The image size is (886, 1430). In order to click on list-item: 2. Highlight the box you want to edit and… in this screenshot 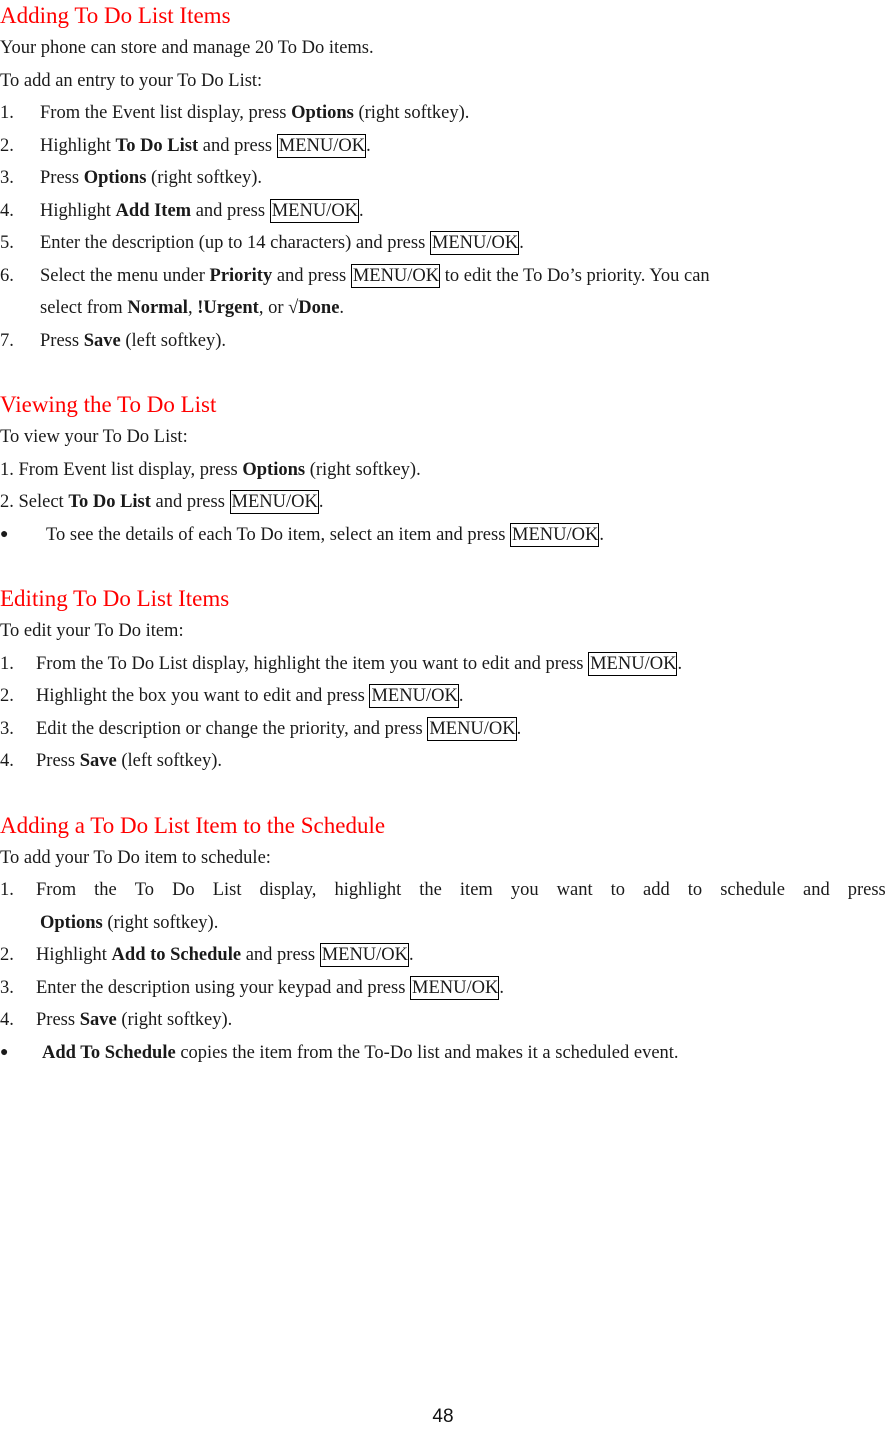, I will do `click(443, 696)`.